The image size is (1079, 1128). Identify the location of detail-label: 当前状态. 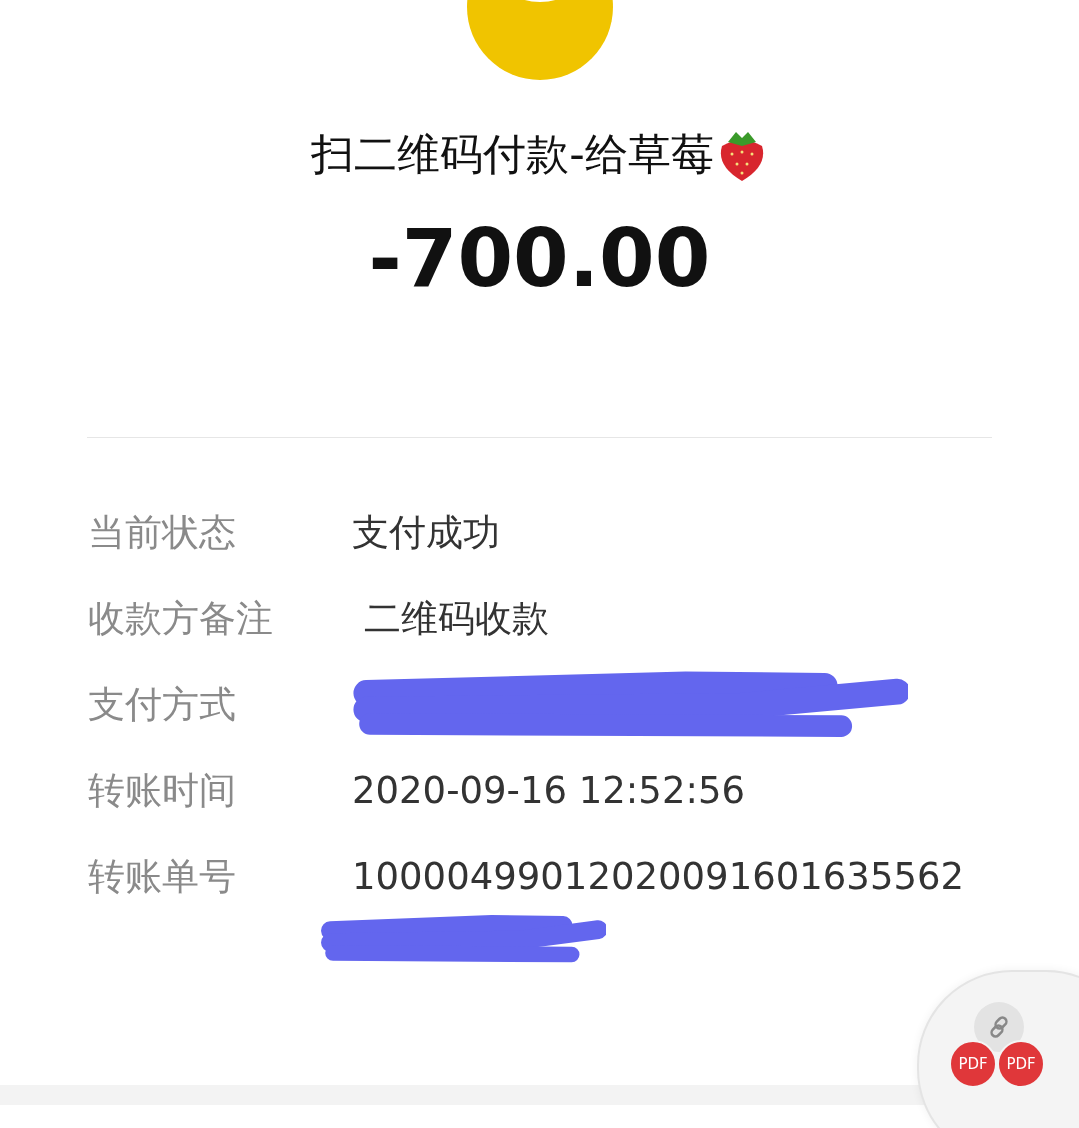
(162, 533).